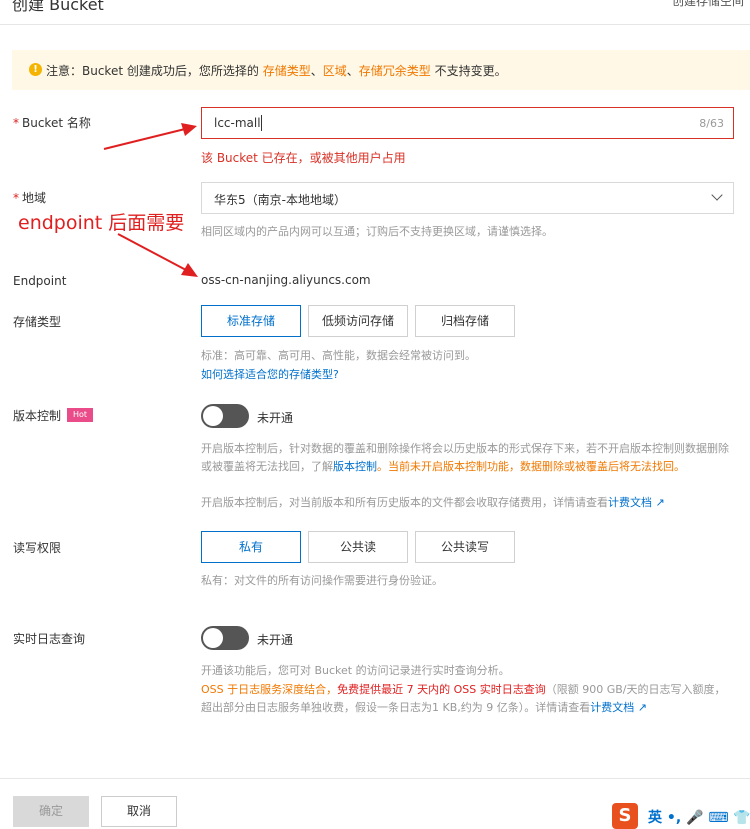 This screenshot has height=829, width=750. Describe the element at coordinates (625, 816) in the screenshot. I see `sogou-logo-icon: S` at that location.